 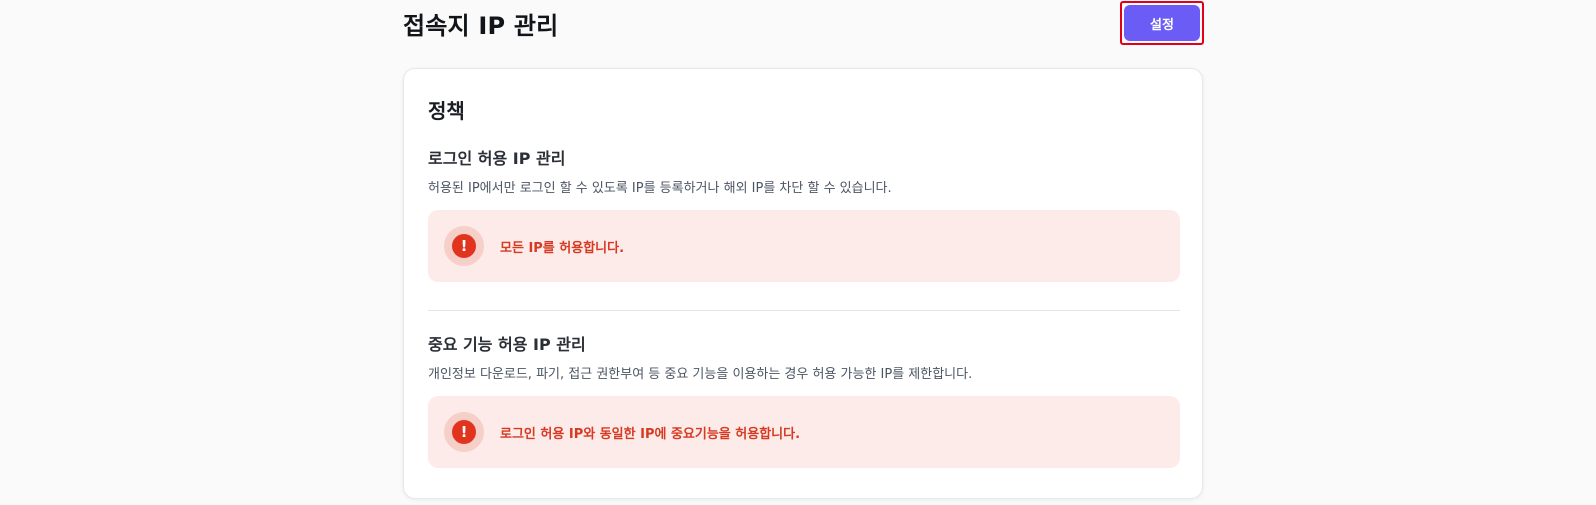 I want to click on page-title: 접속지 IP 관리, so click(x=481, y=26).